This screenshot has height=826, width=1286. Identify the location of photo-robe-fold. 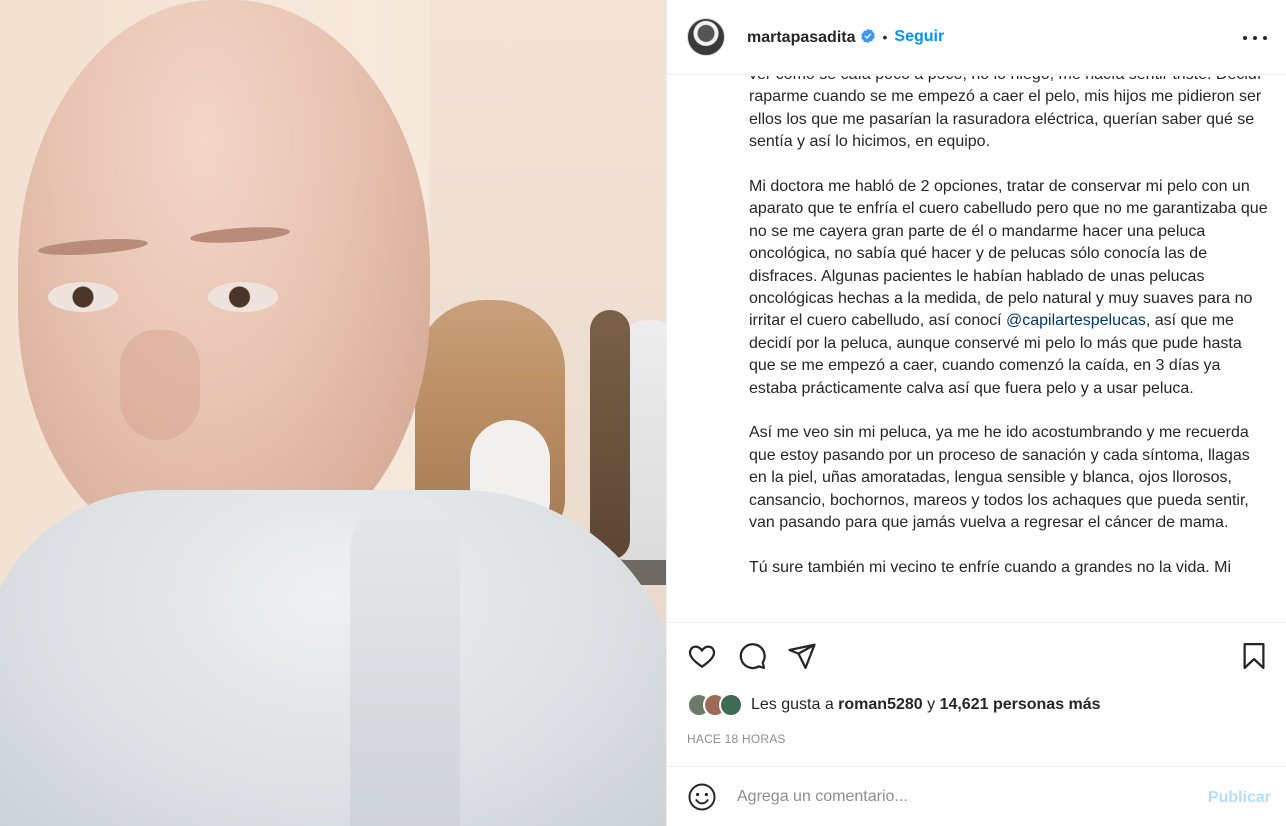
(405, 660).